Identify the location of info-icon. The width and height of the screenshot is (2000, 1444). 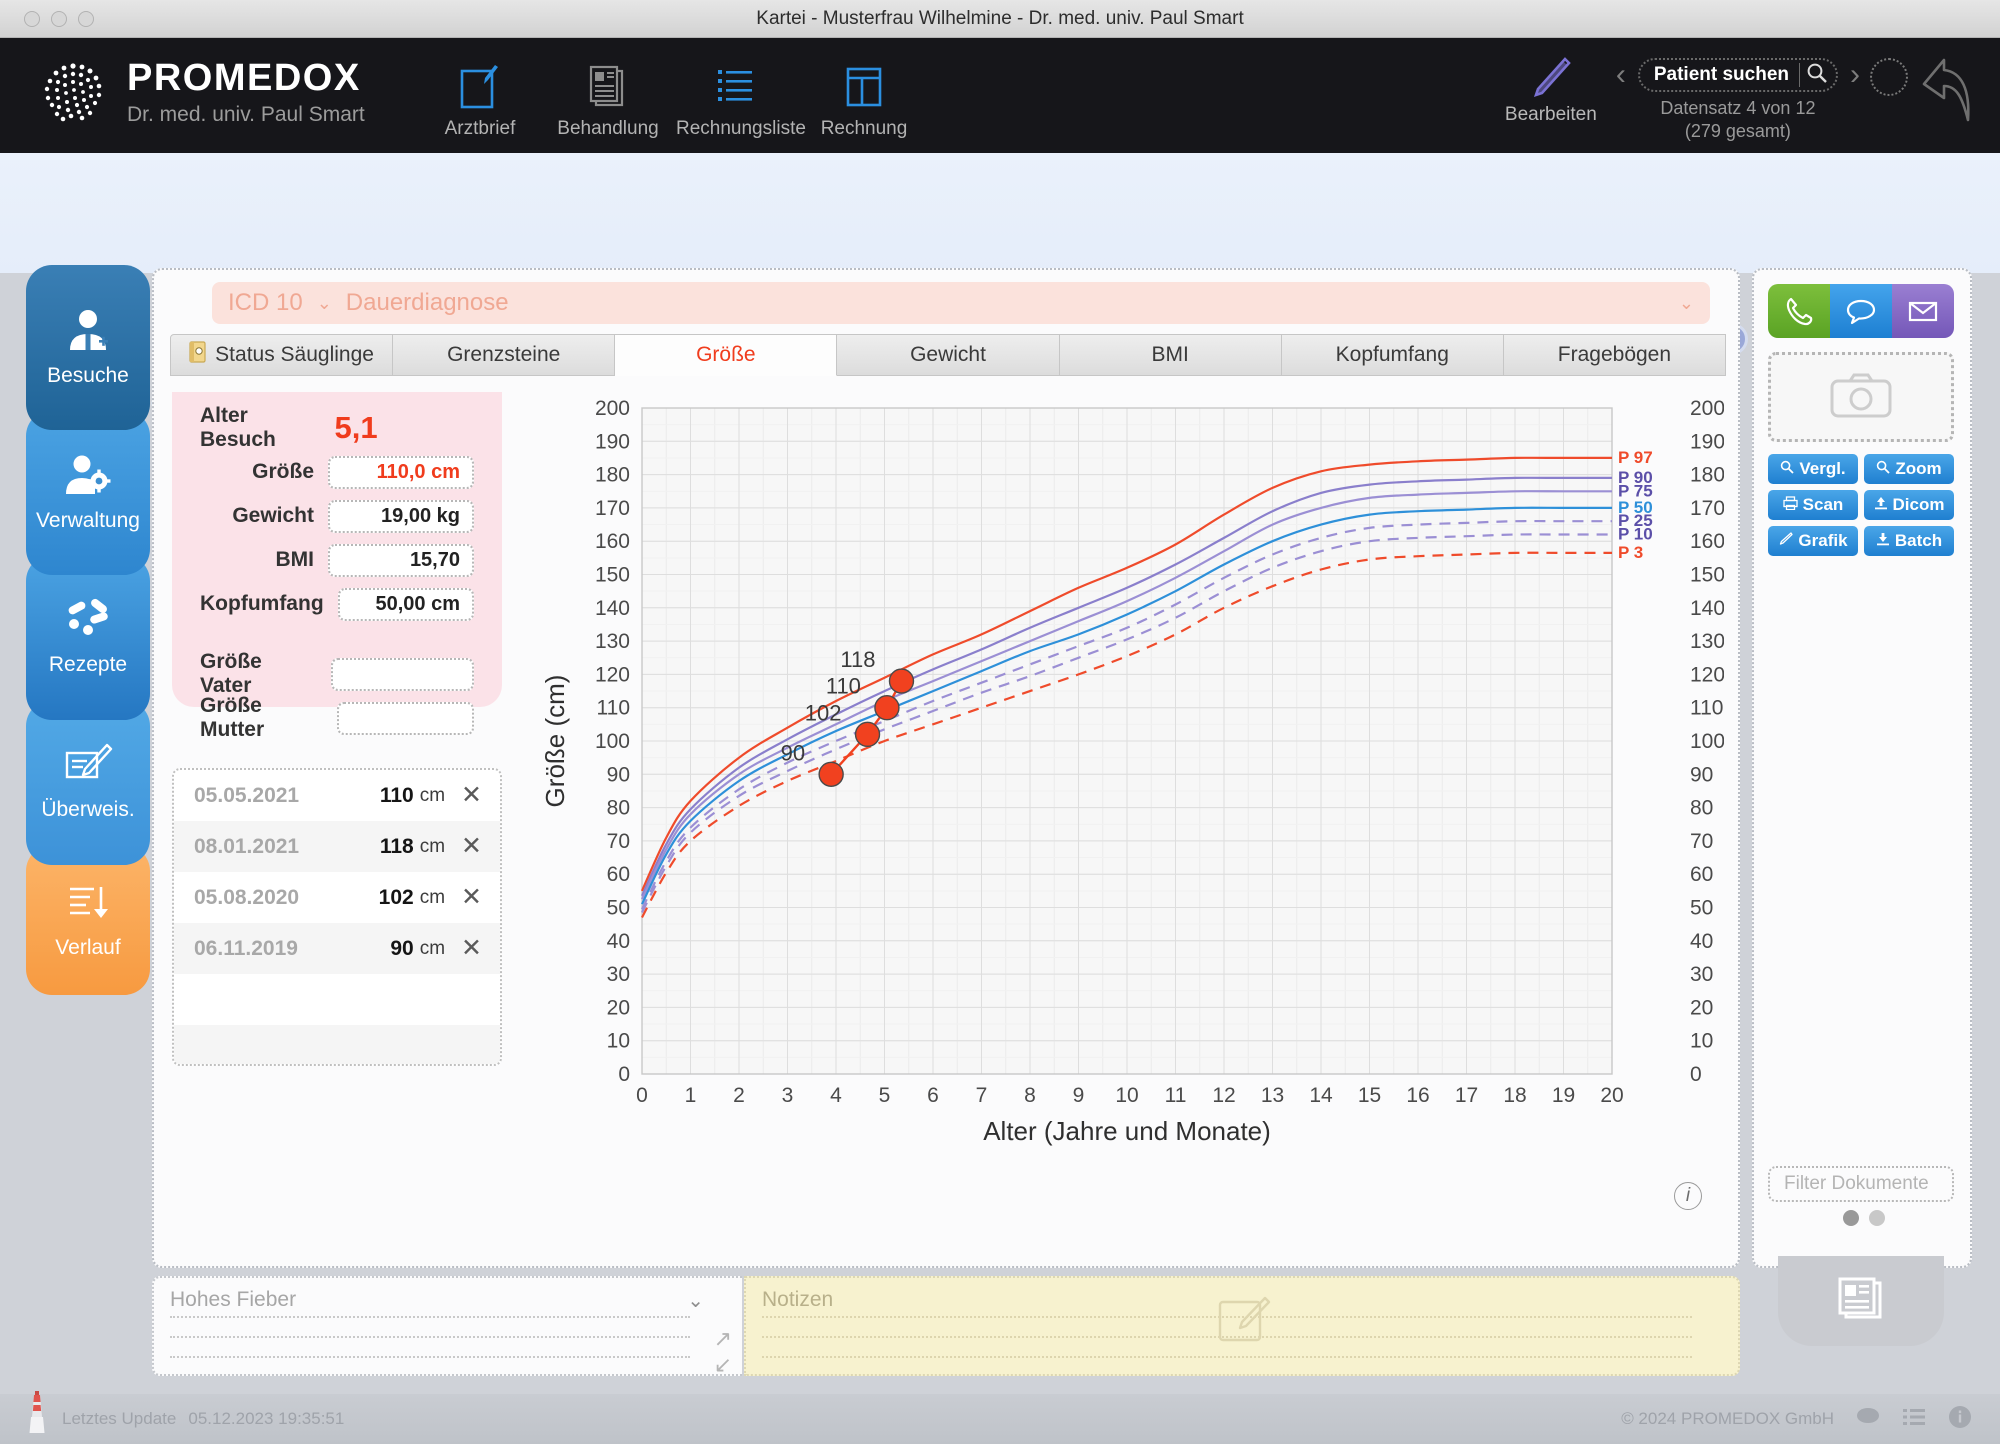
(1960, 1419).